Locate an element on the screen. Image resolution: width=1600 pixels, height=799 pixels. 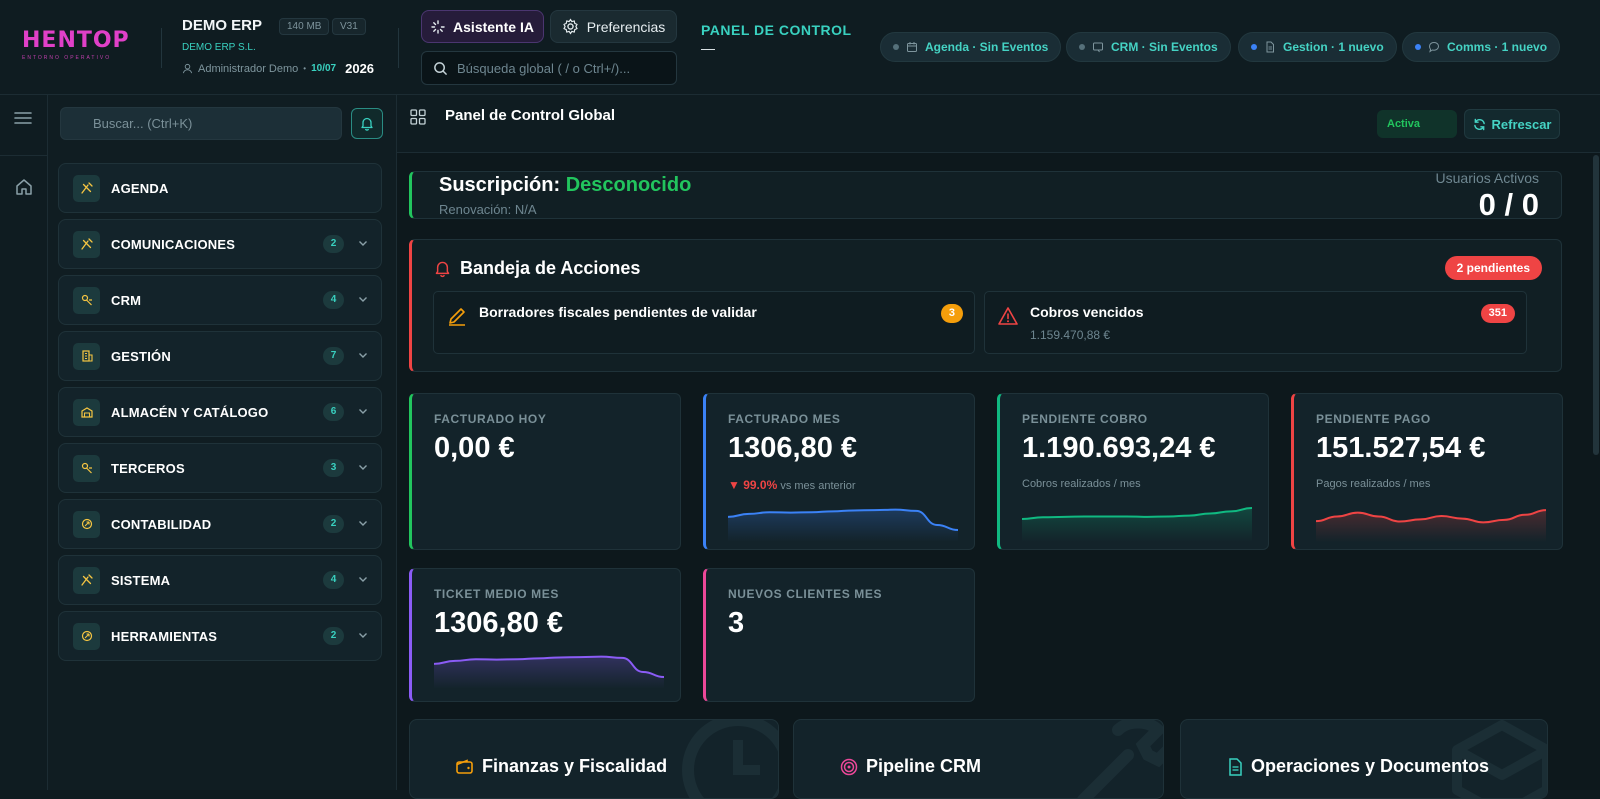
kpi-value: 1306,80 € is located at coordinates (793, 448).